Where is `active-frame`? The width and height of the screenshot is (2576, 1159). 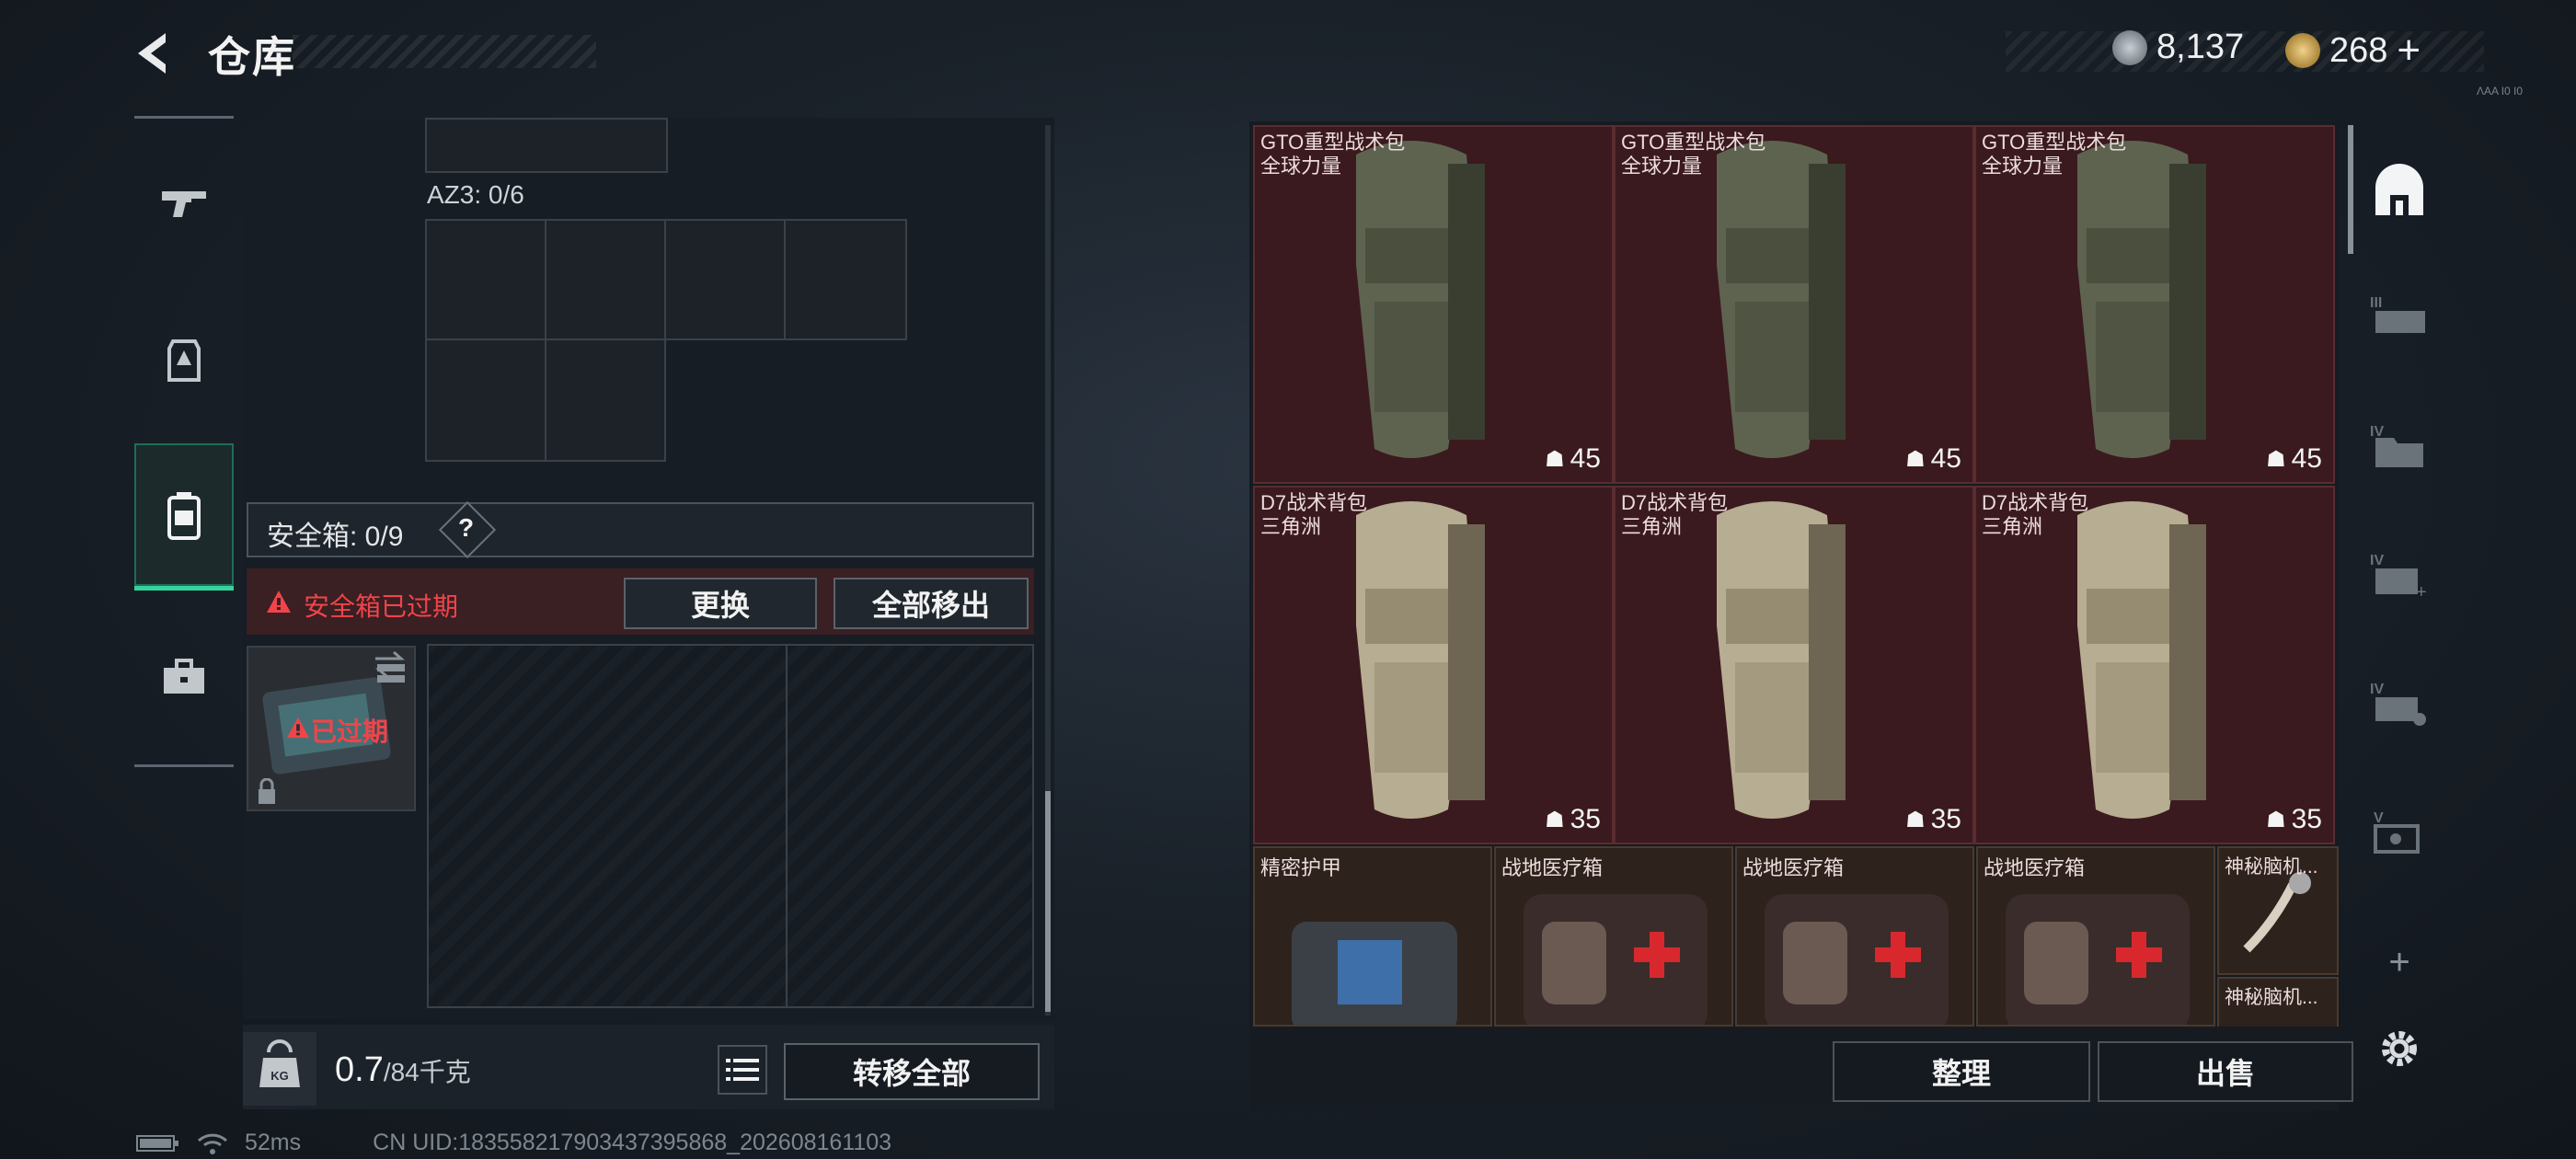
active-frame is located at coordinates (184, 514).